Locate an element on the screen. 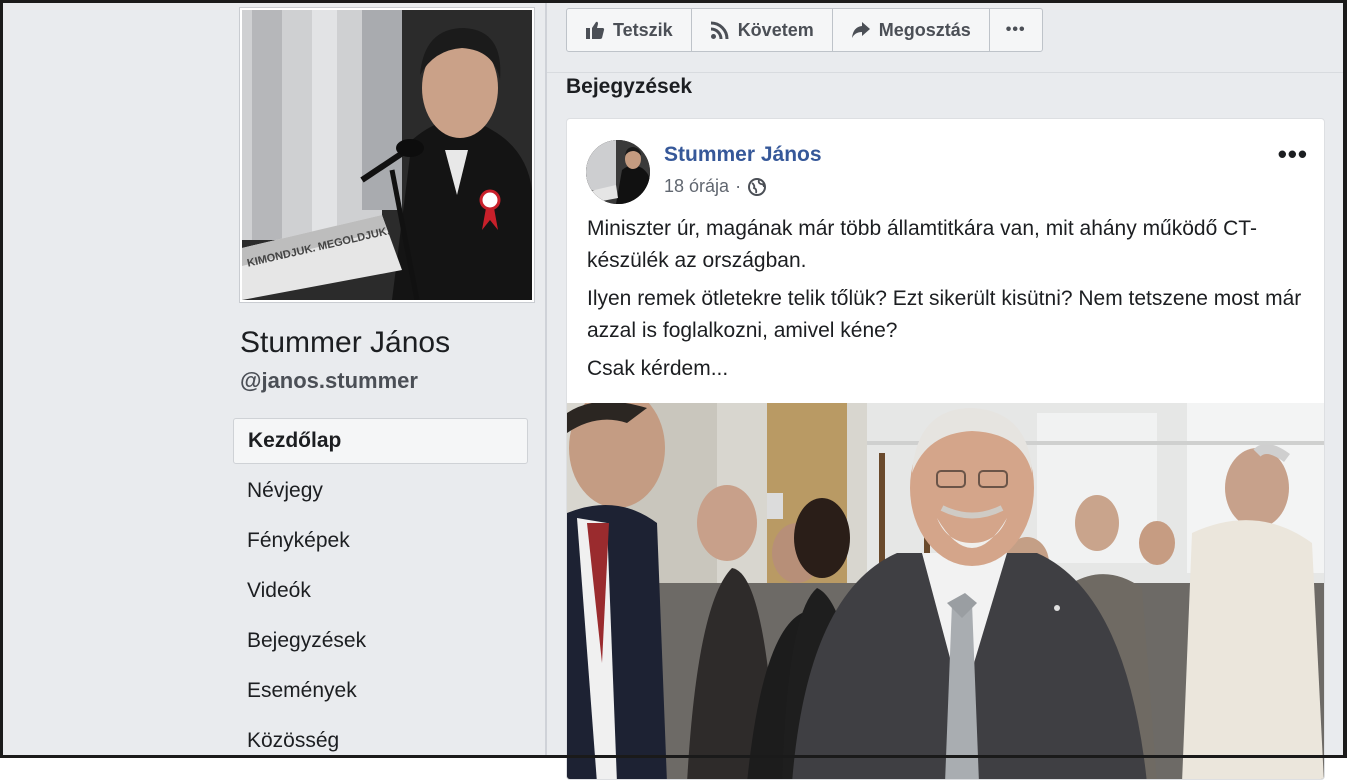 This screenshot has width=1347, height=780. header-separator is located at coordinates (947, 72).